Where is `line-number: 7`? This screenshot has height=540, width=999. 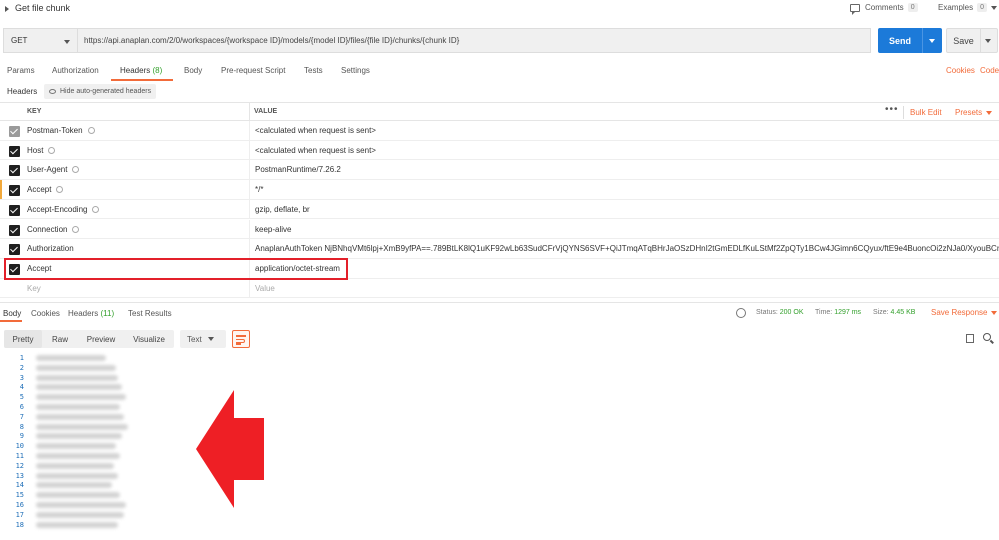
line-number: 7 is located at coordinates (21, 416).